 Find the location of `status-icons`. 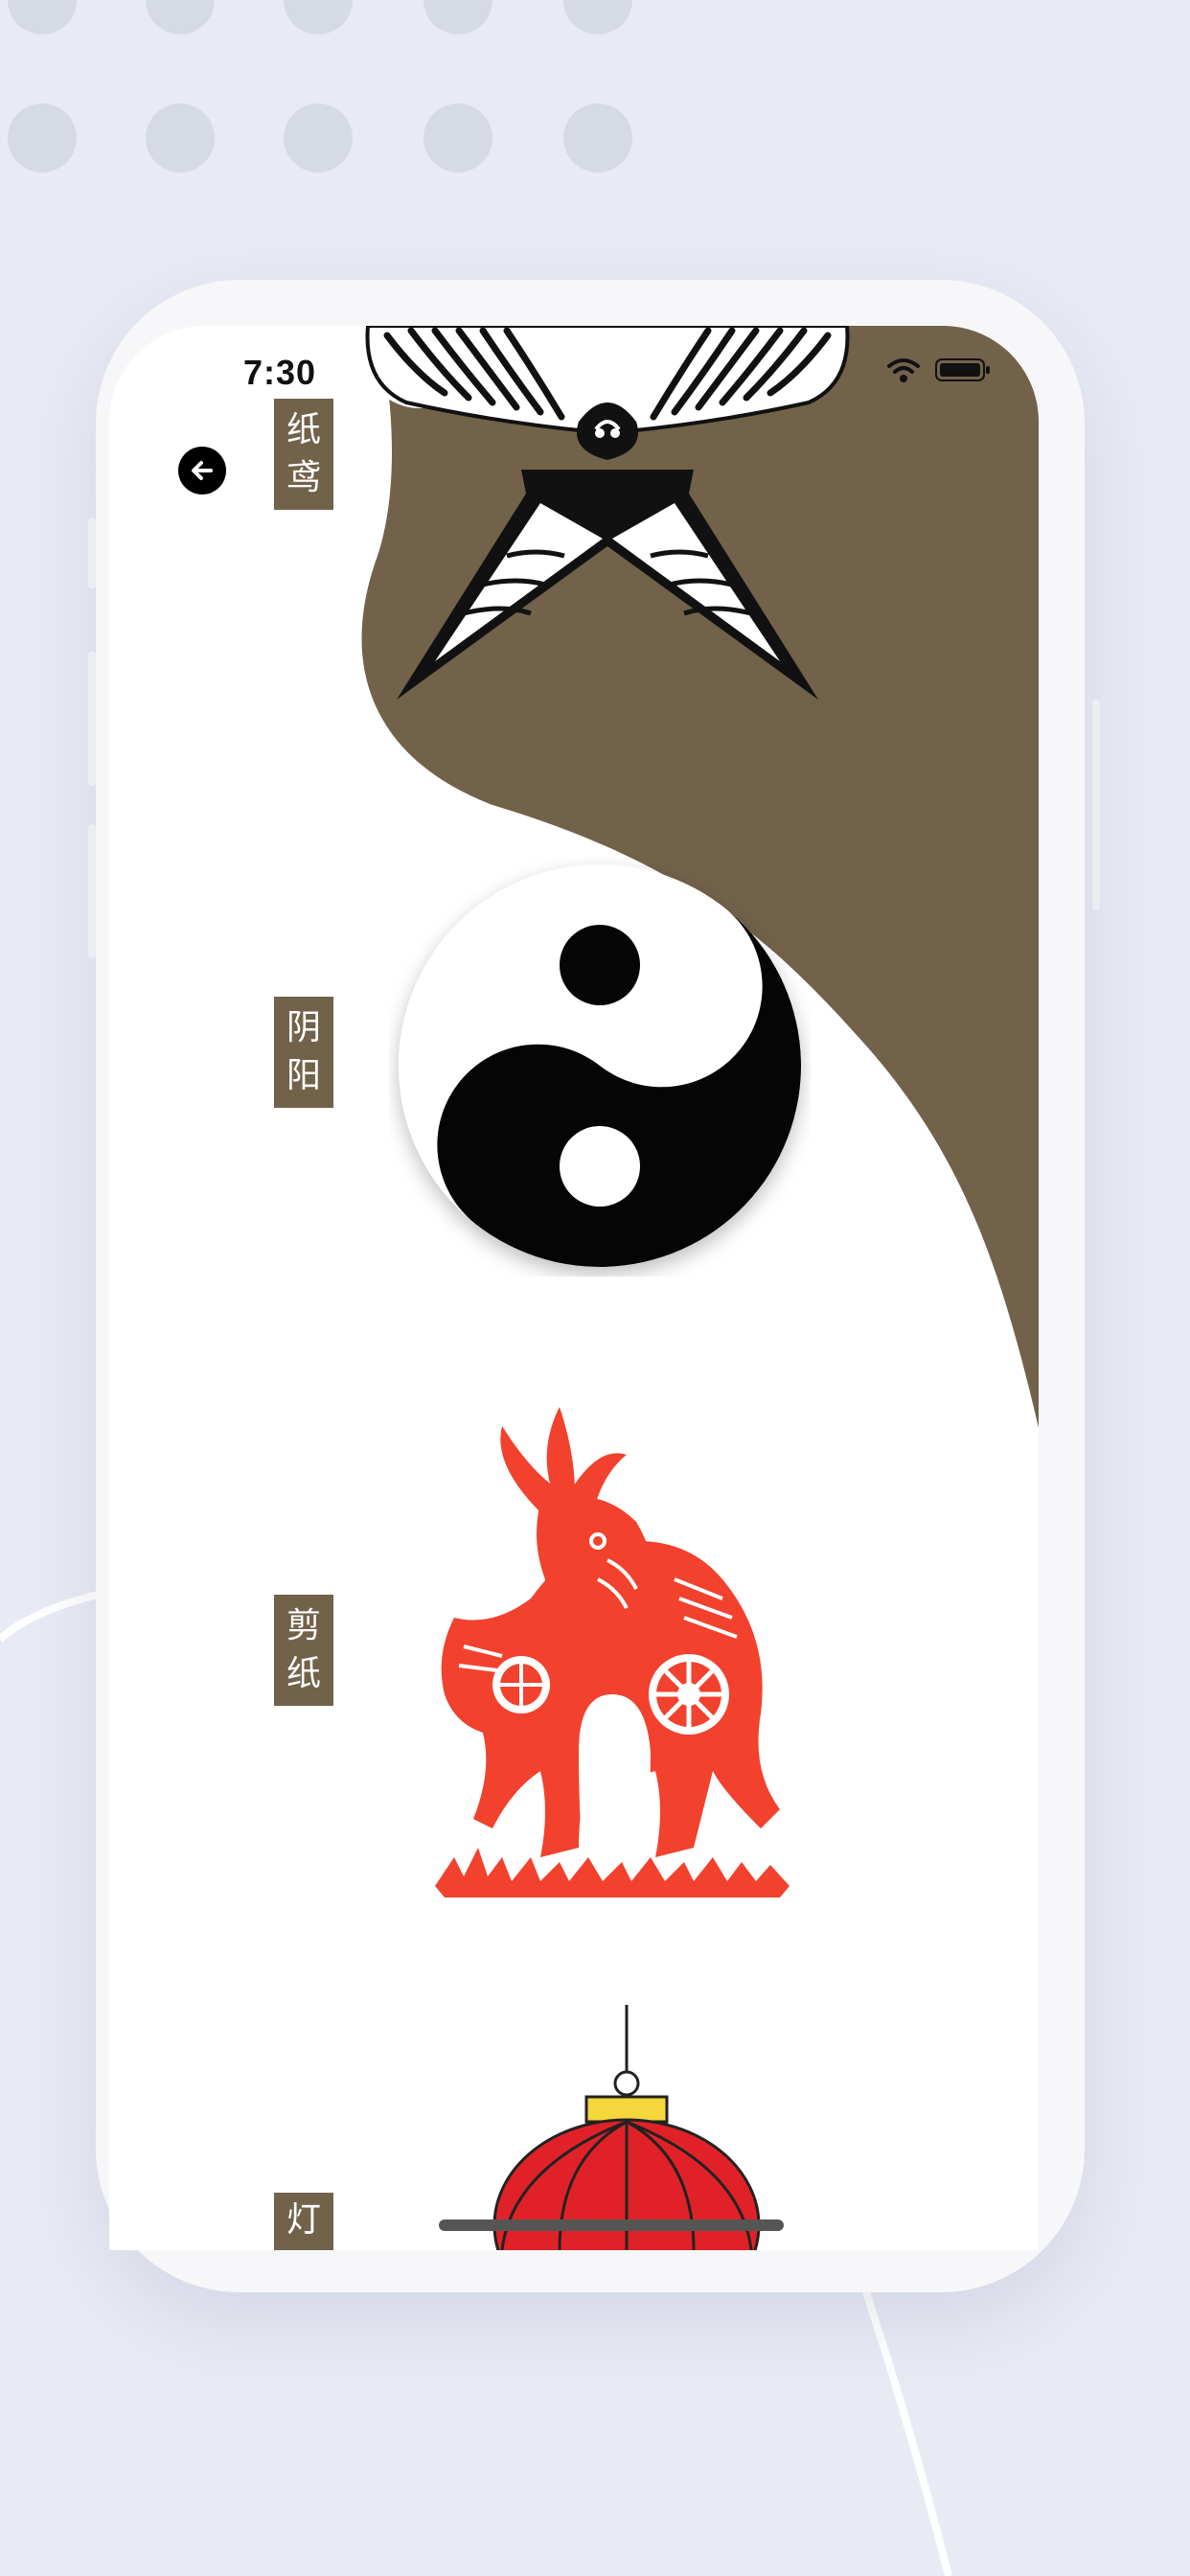

status-icons is located at coordinates (939, 369).